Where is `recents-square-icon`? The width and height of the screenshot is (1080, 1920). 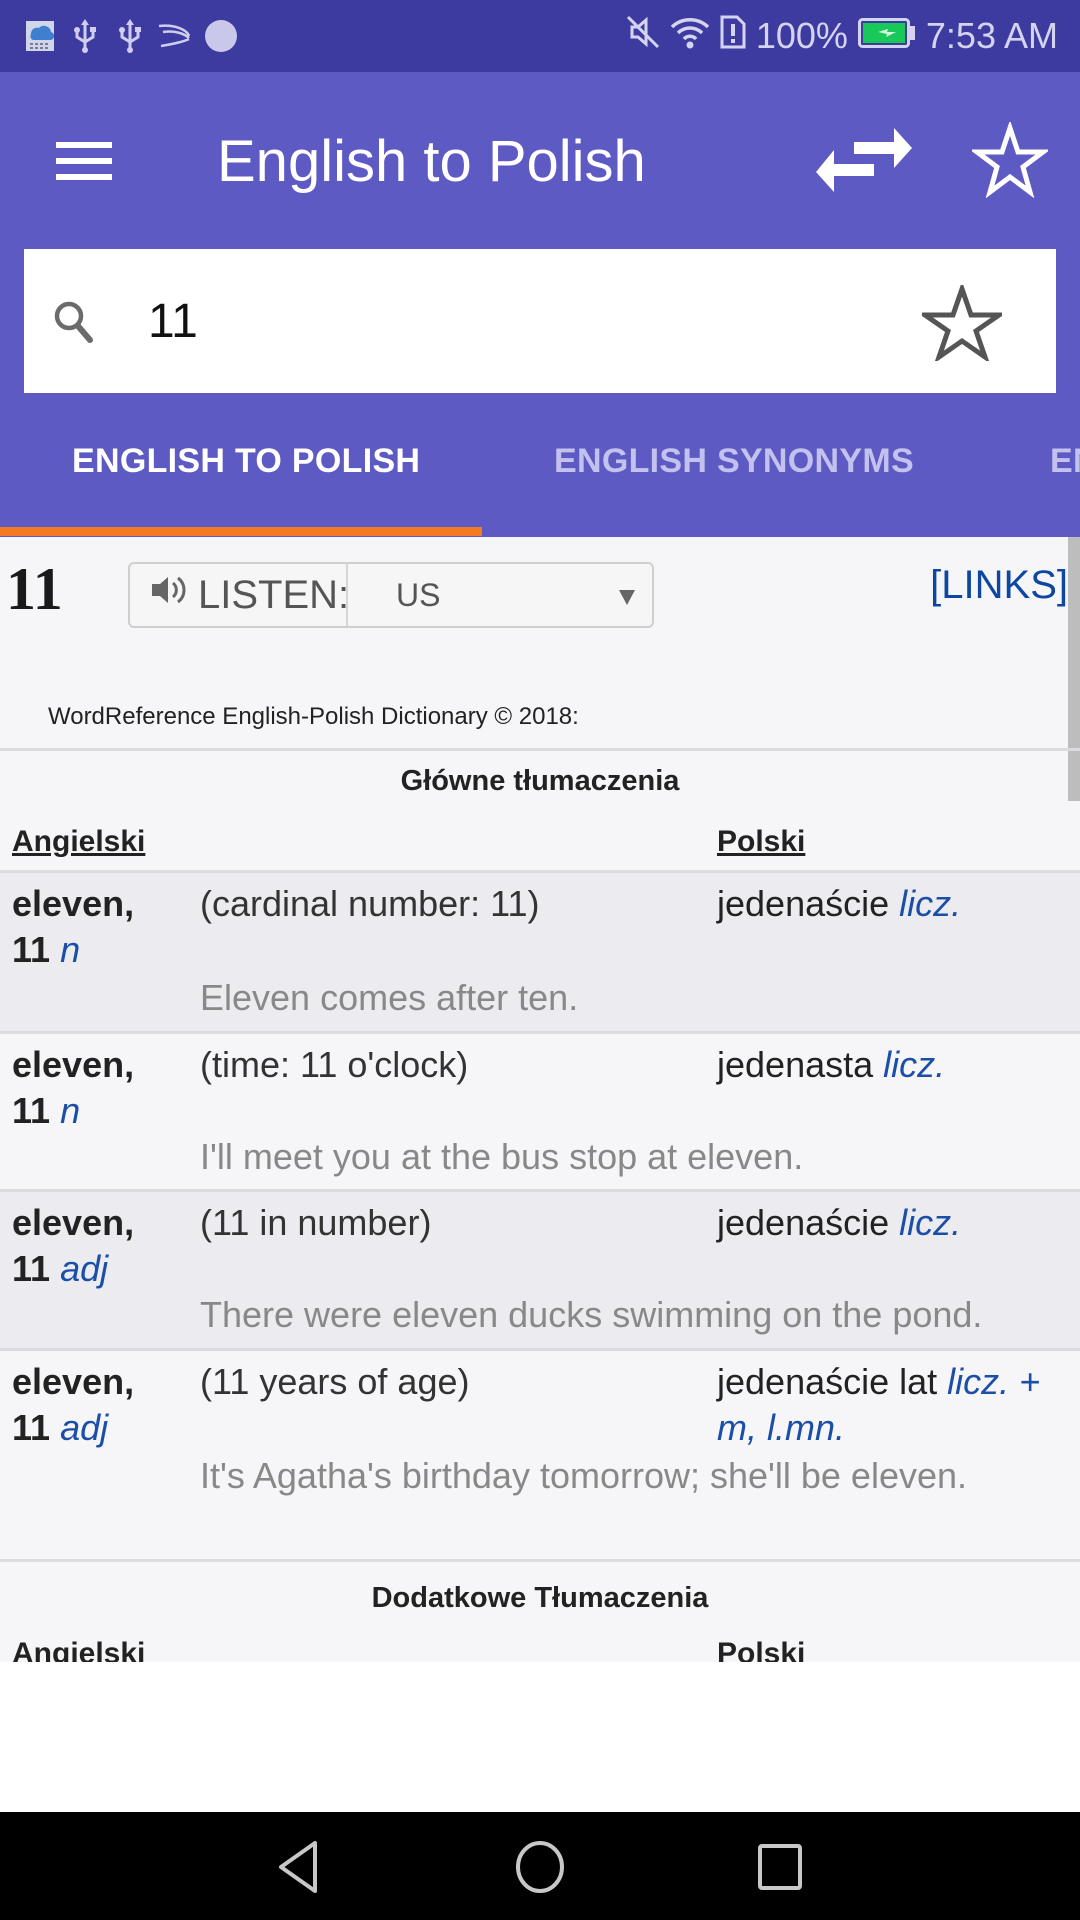 recents-square-icon is located at coordinates (780, 1867).